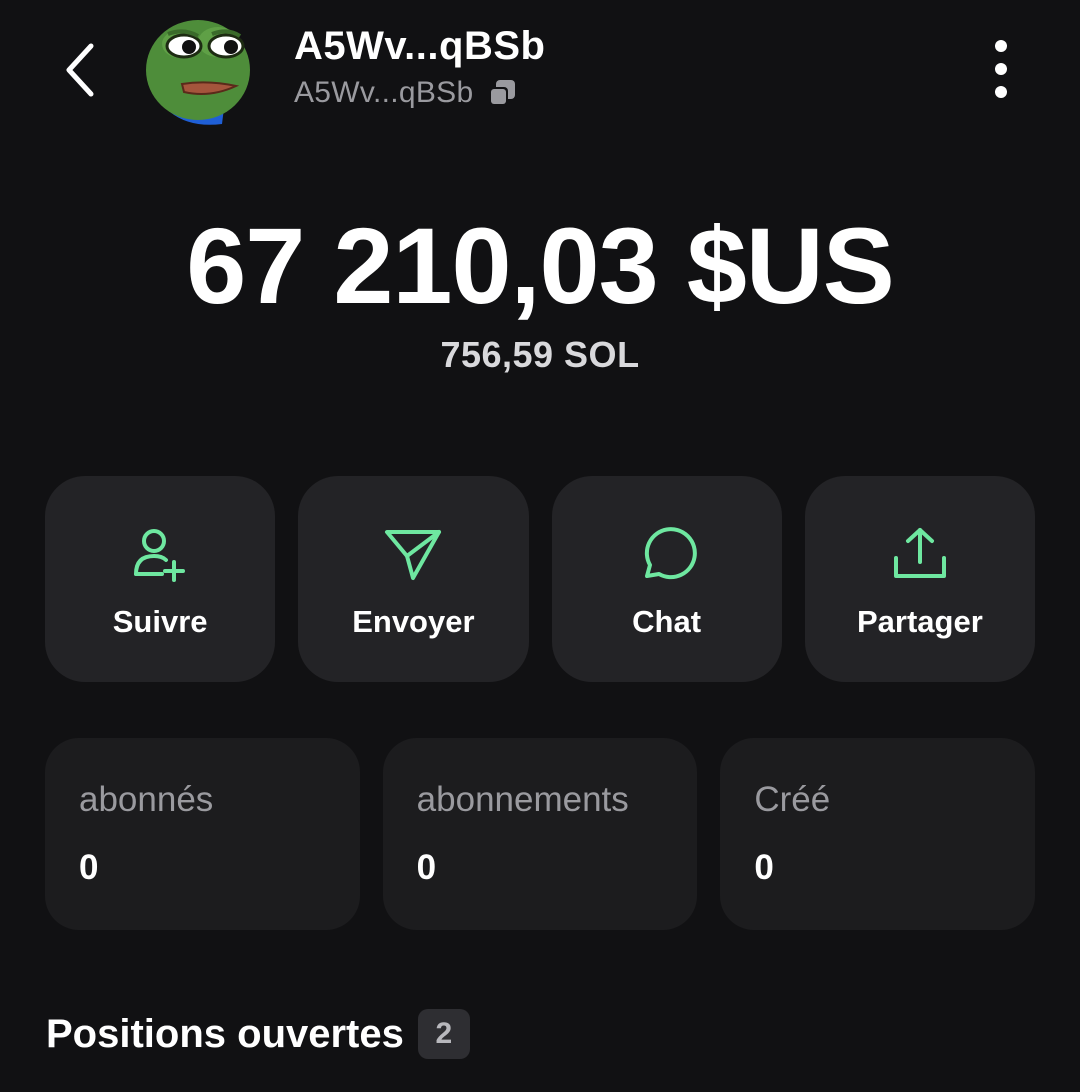  Describe the element at coordinates (878, 834) in the screenshot. I see `created-stat: Créé 0` at that location.